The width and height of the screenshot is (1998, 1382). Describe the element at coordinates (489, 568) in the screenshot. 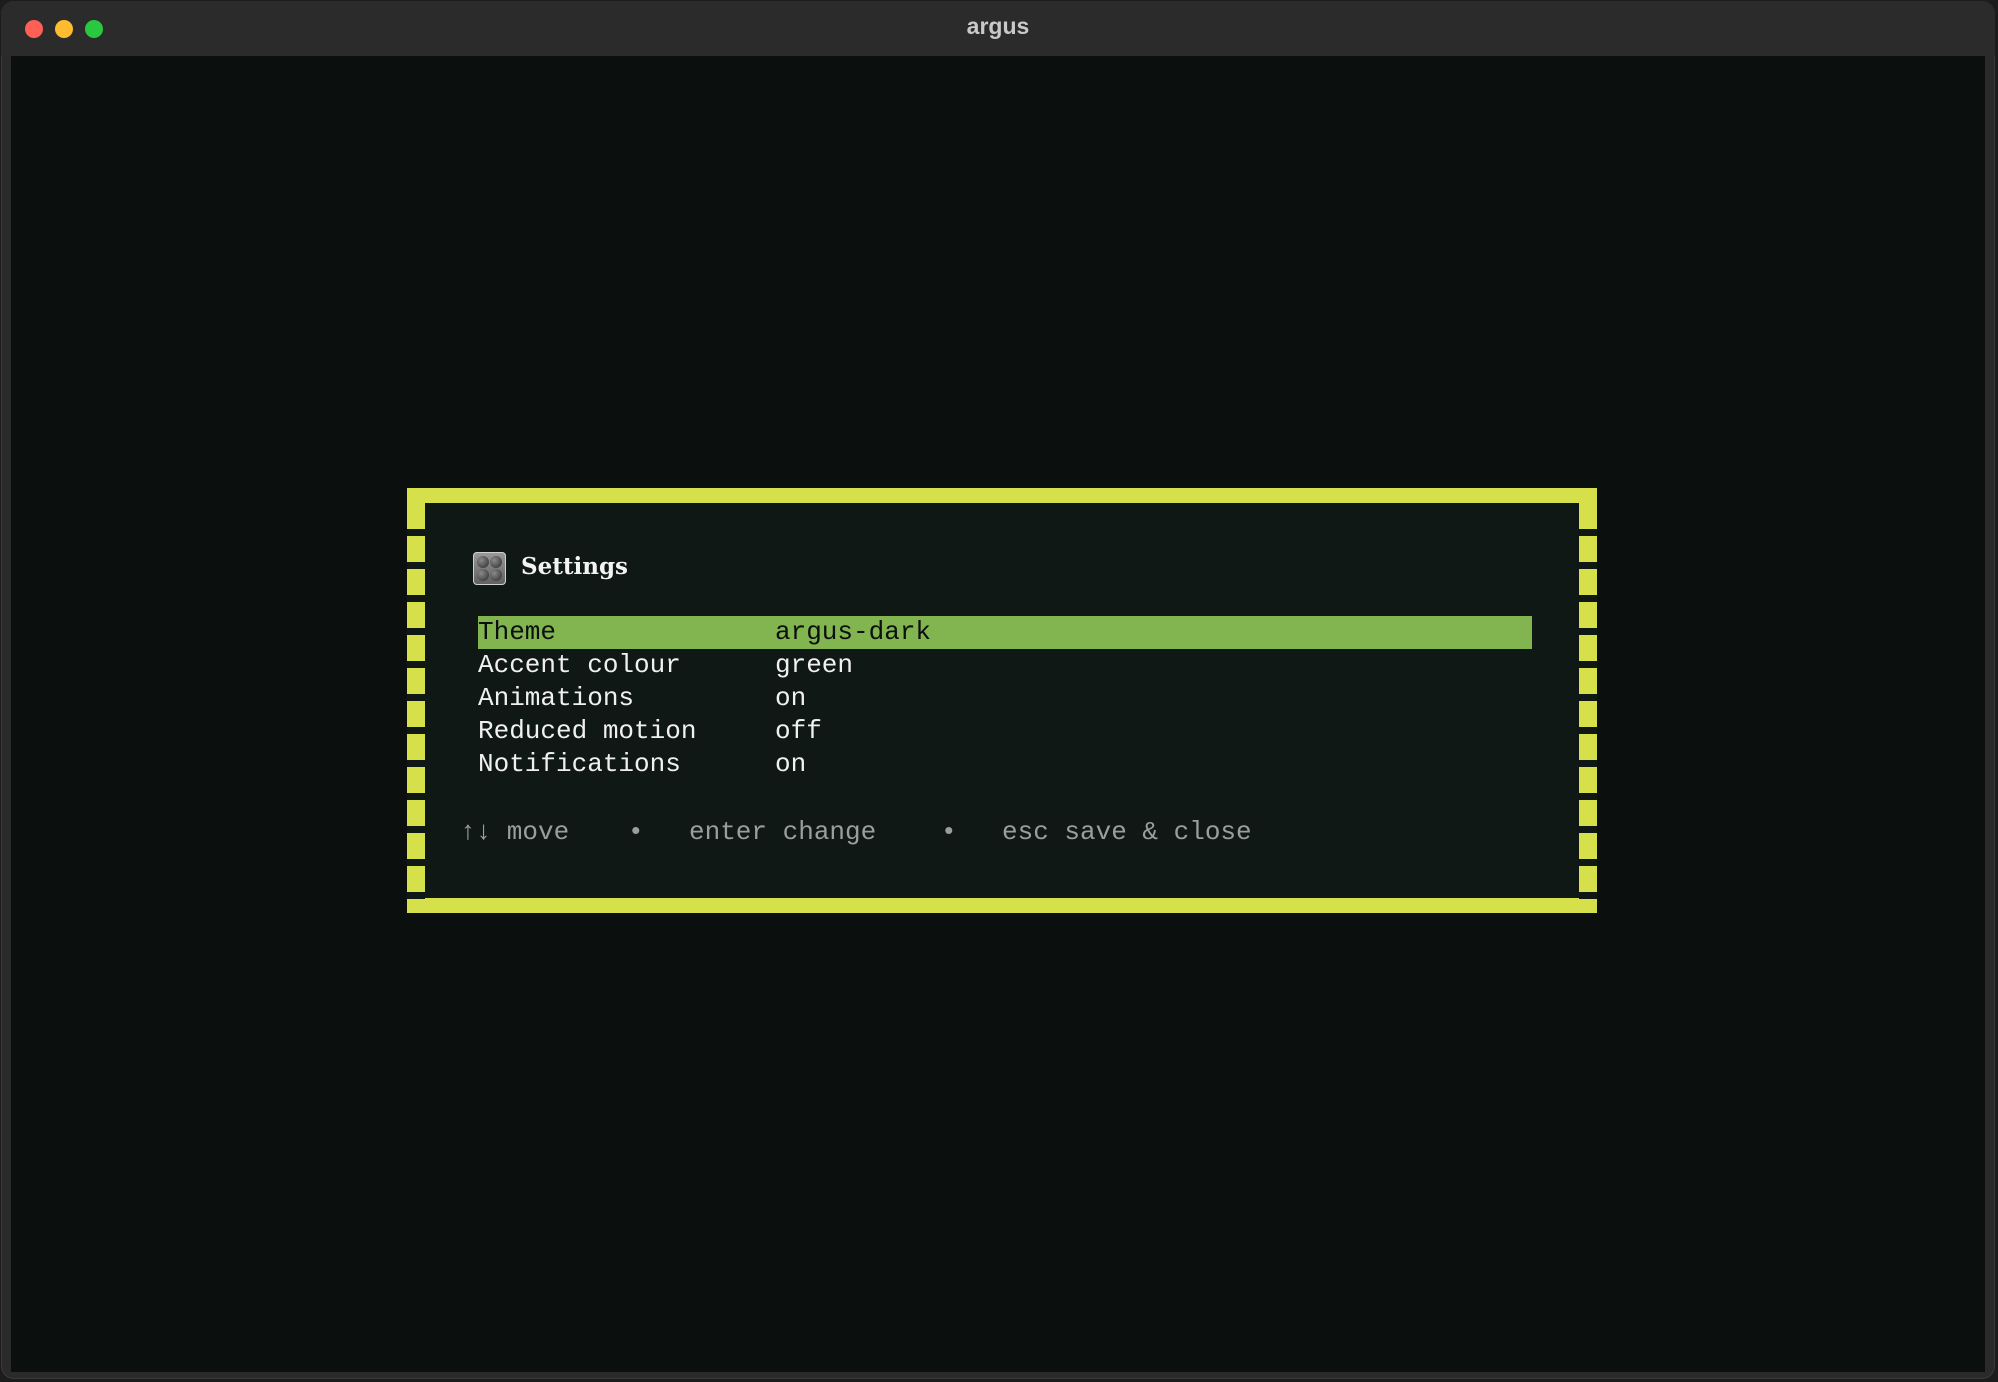

I see `settings-panel-icon` at that location.